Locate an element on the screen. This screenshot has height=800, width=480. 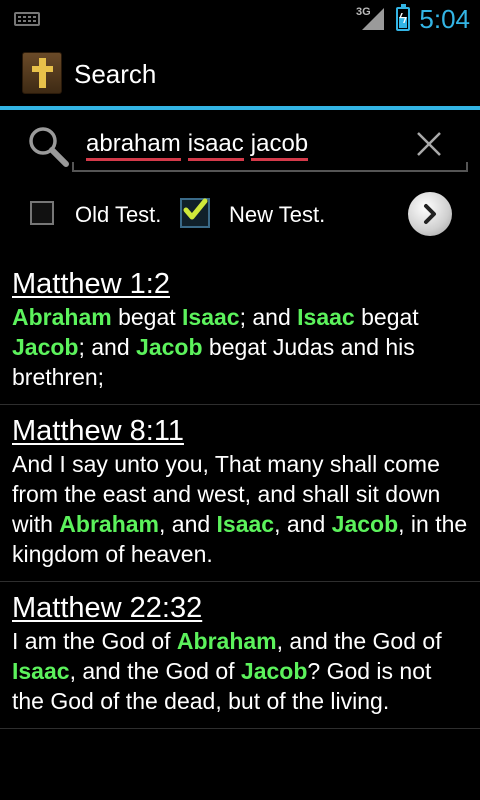
new-testament-label: New Test. is located at coordinates (277, 215).